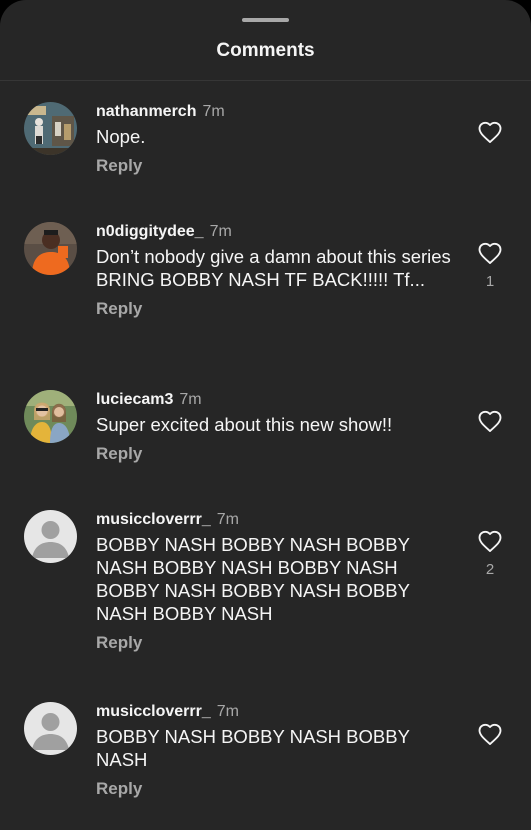  I want to click on like-count: 1, so click(490, 281).